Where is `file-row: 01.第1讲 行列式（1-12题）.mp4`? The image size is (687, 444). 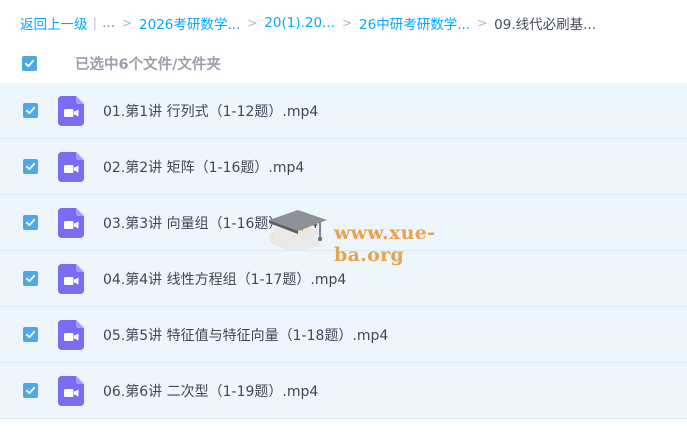
file-row: 01.第1讲 行列式（1-12题）.mp4 is located at coordinates (343, 111).